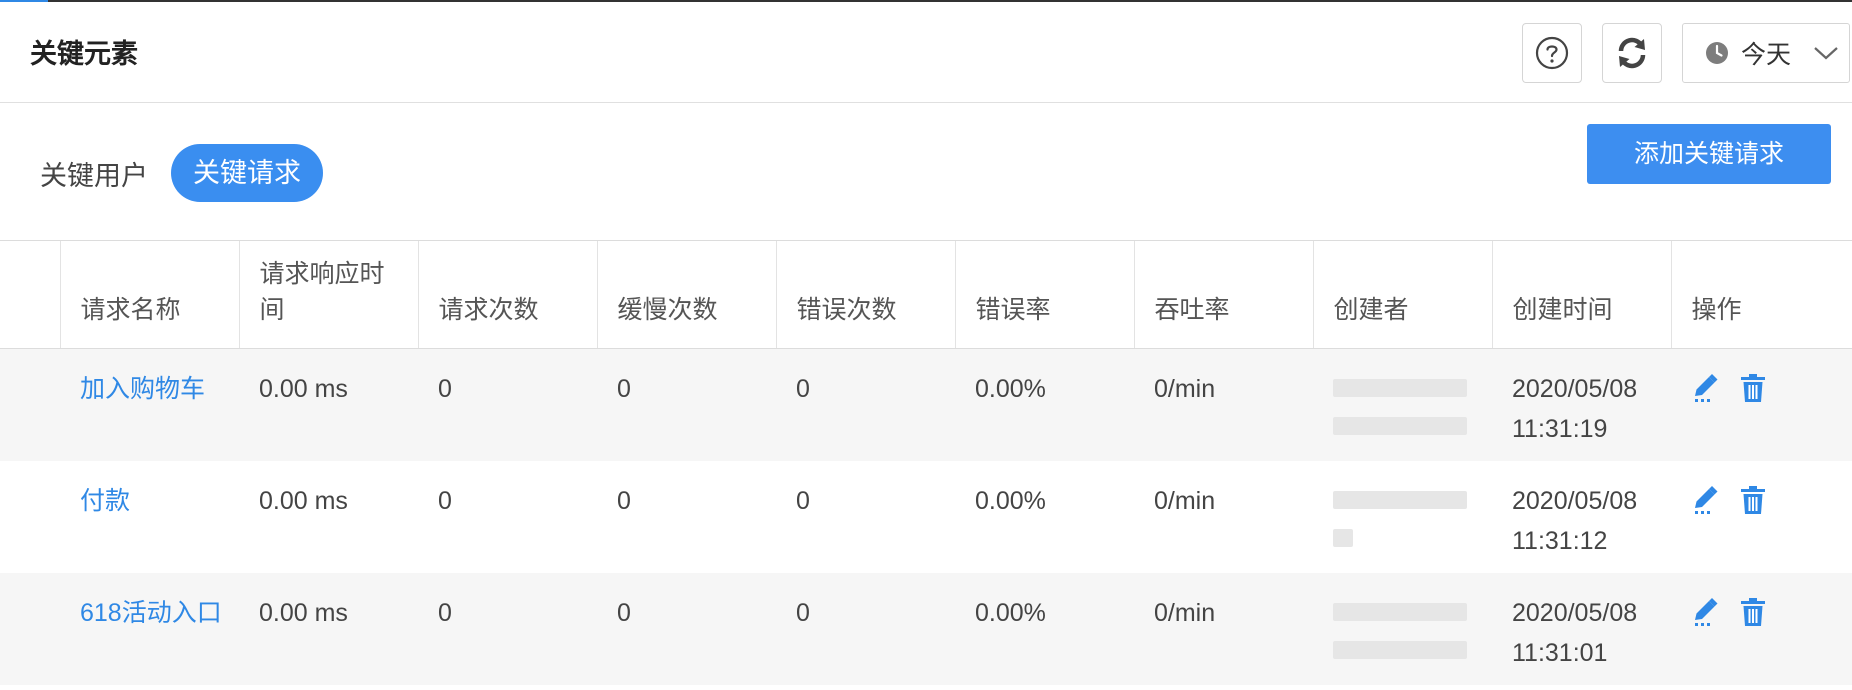 The height and width of the screenshot is (690, 1852). I want to click on refresh-button, so click(1632, 53).